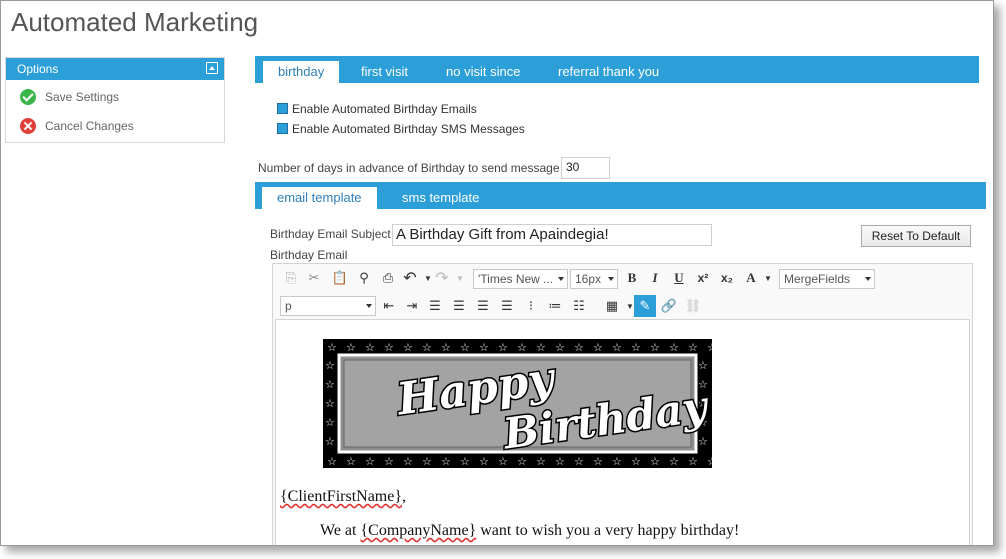 The width and height of the screenshot is (1006, 559). I want to click on subscript-icon: x₂, so click(727, 278).